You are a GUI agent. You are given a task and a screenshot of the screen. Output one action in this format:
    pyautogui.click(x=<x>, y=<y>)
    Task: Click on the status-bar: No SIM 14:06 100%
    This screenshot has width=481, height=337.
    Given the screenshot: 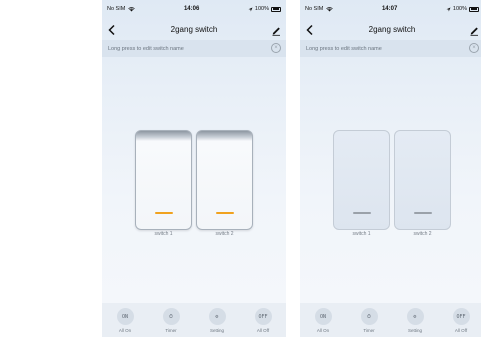 What is the action you would take?
    pyautogui.click(x=194, y=9)
    